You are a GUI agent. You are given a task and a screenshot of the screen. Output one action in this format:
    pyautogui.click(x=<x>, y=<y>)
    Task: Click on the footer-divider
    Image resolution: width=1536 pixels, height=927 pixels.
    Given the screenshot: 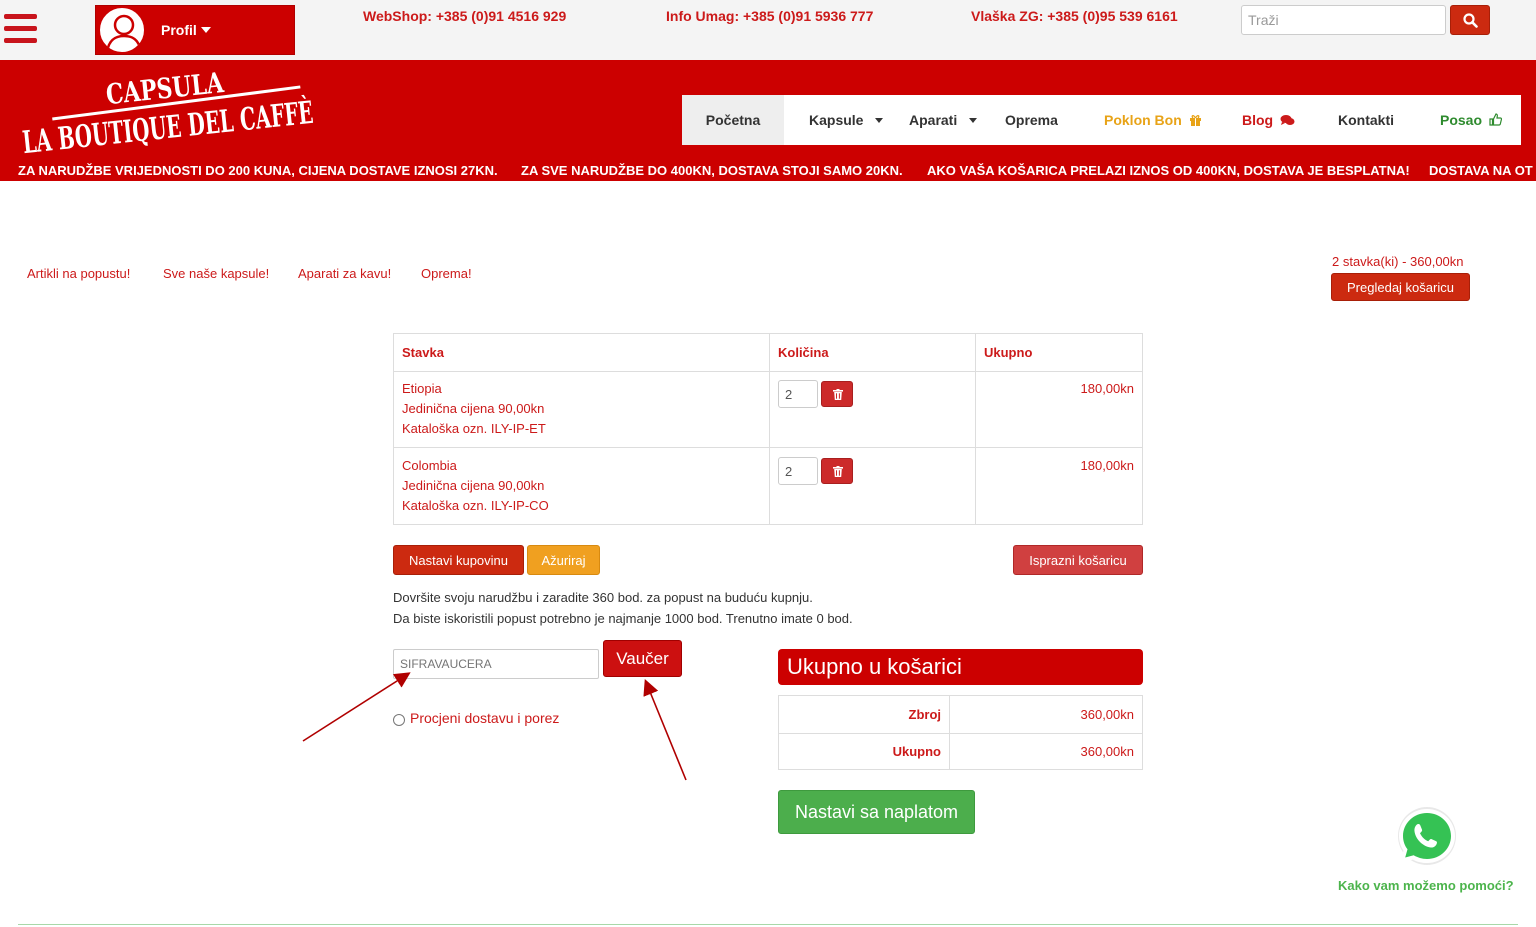 What is the action you would take?
    pyautogui.click(x=768, y=924)
    